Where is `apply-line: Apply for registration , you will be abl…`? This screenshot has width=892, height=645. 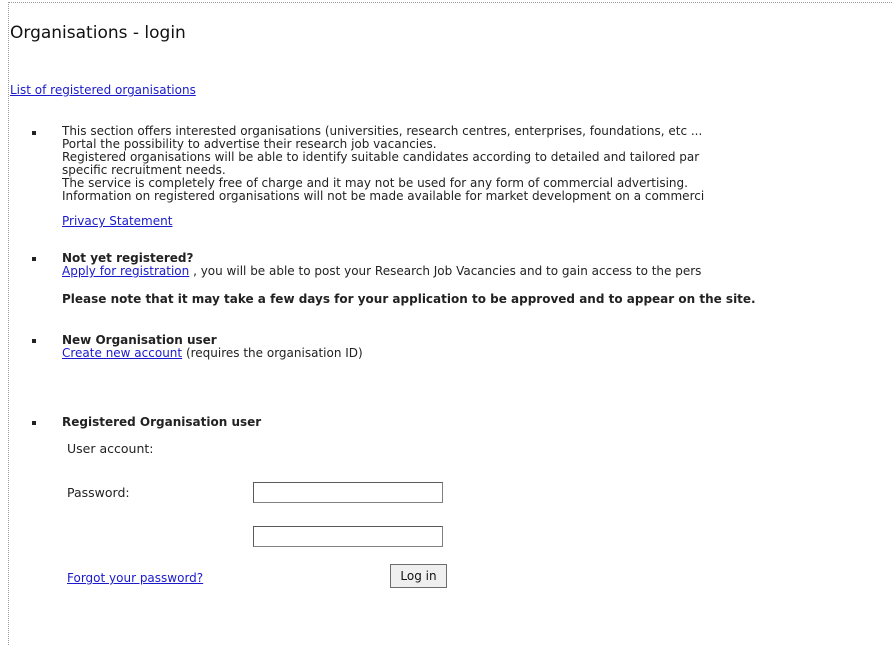
apply-line: Apply for registration , you will be abl… is located at coordinates (381, 271).